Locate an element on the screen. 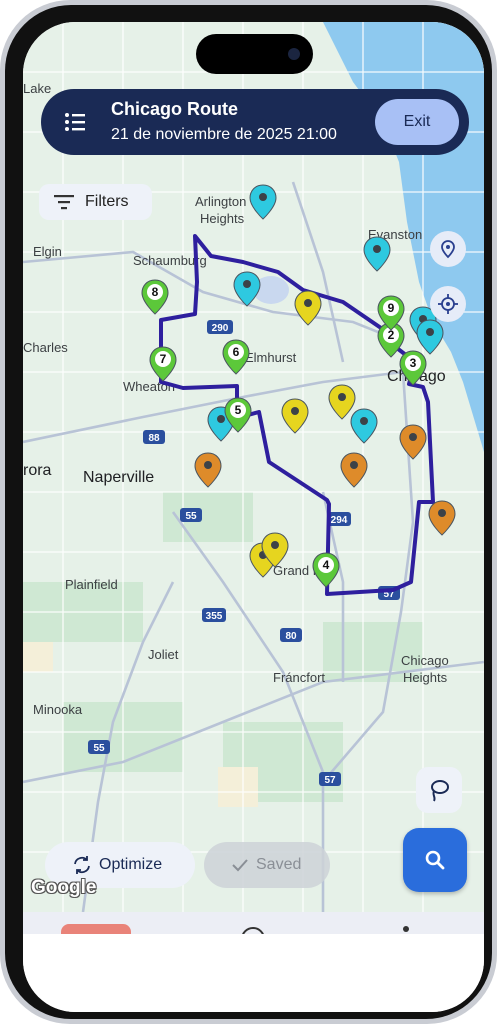 This screenshot has height=1024, width=497. lasso-icon is located at coordinates (440, 791).